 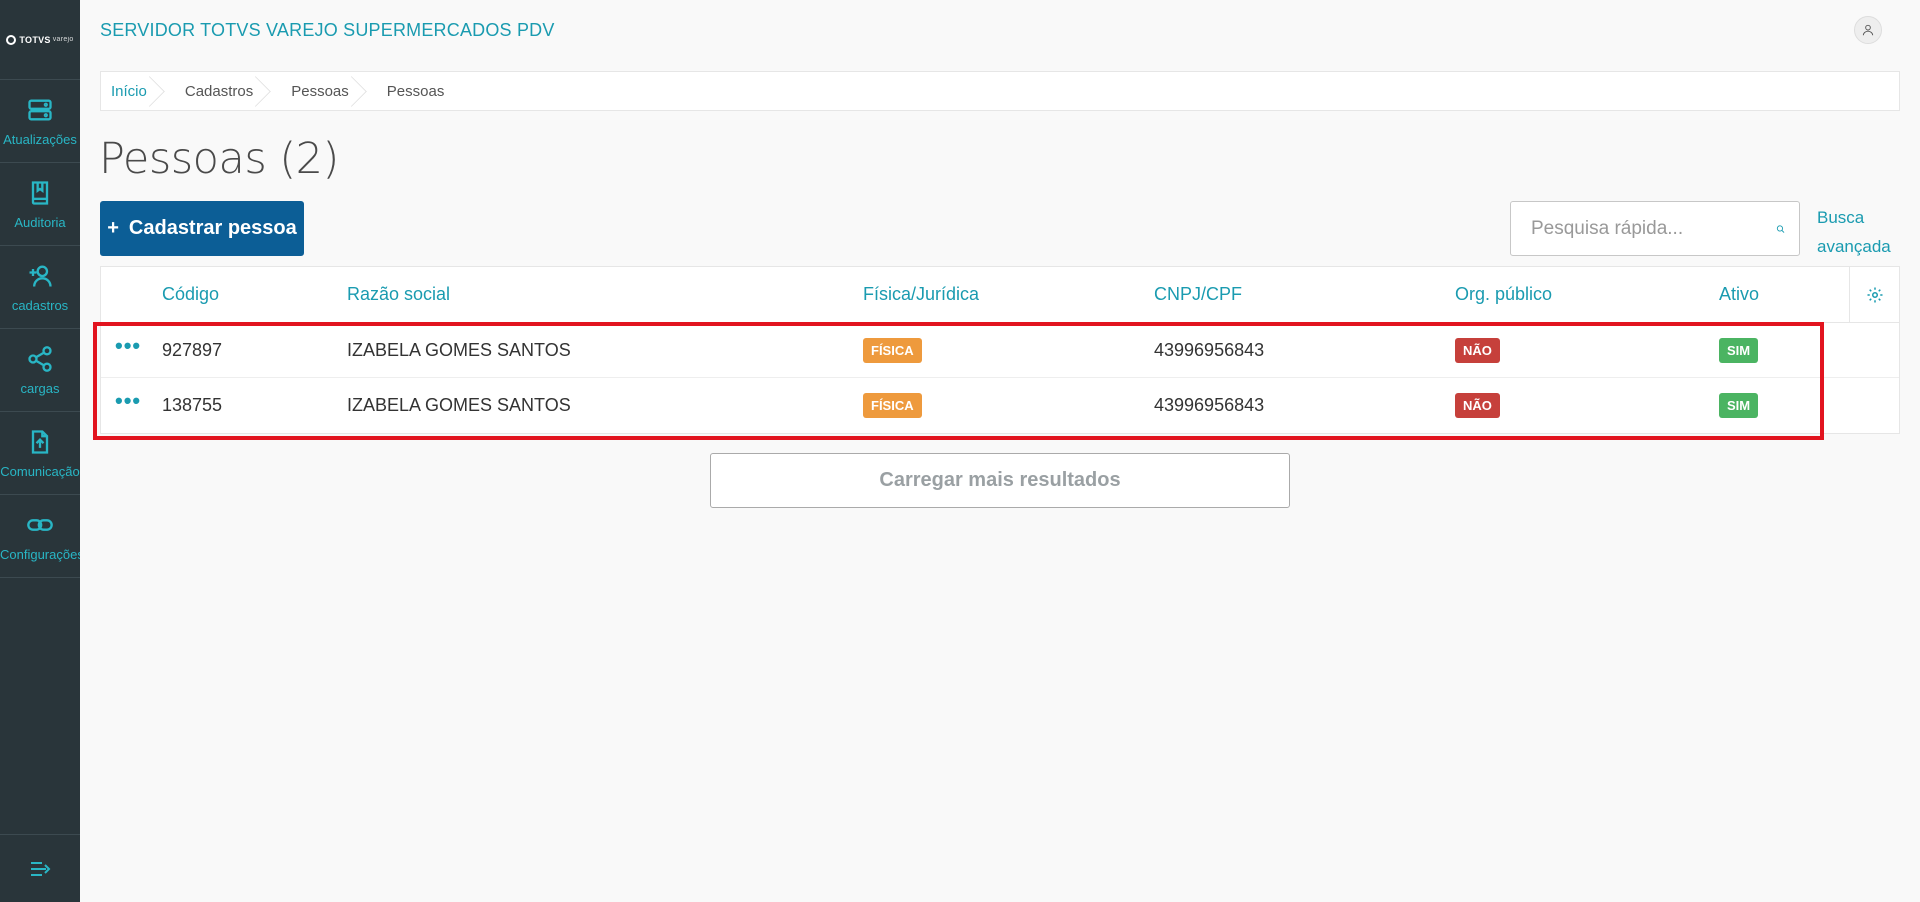 I want to click on sidebar-item-configuracoes: Configurações, so click(x=40, y=536).